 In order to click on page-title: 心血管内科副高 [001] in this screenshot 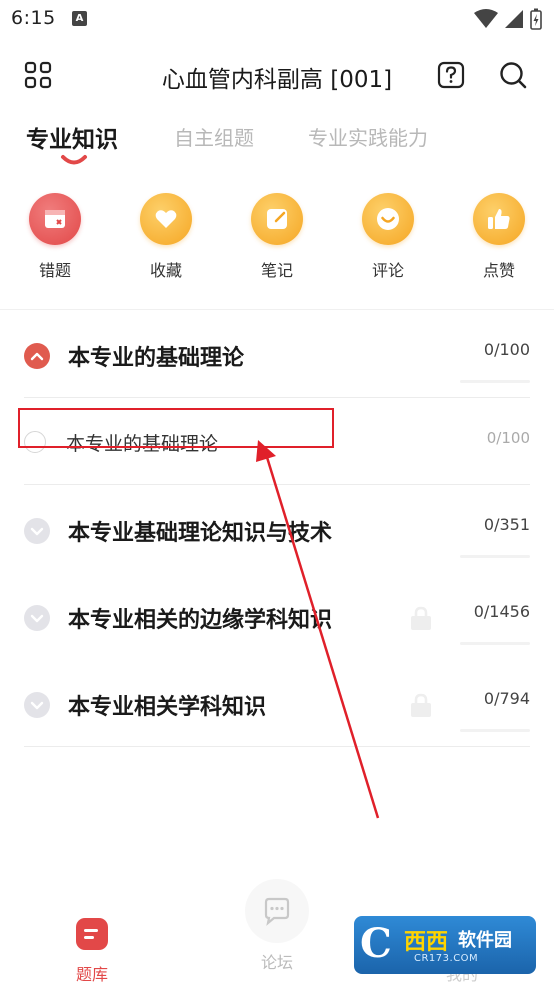, I will do `click(277, 77)`.